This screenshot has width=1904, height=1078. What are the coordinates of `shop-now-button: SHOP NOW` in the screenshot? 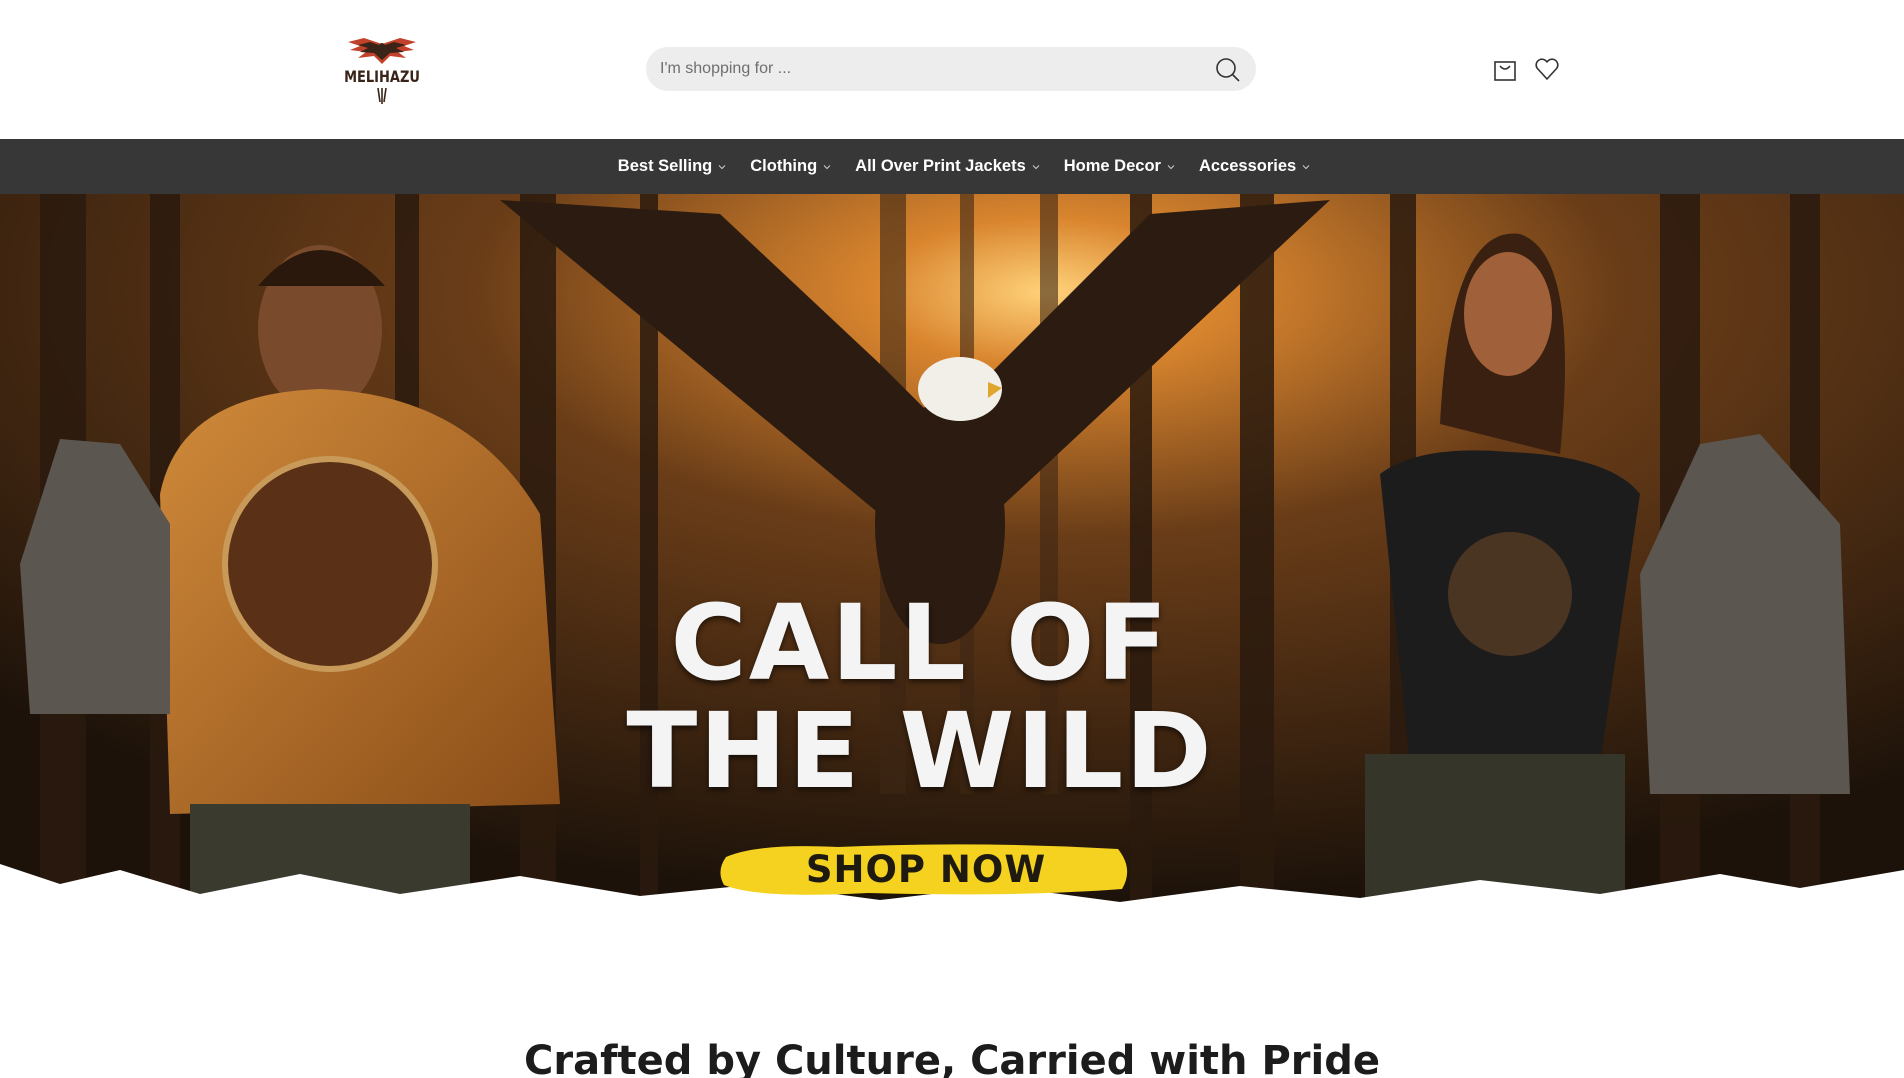 It's located at (926, 869).